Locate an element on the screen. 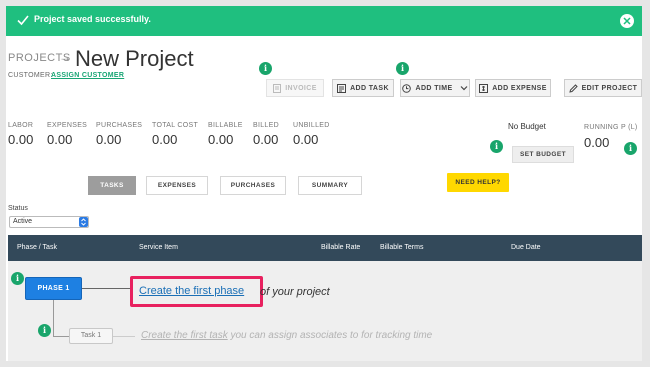  add-expense-button: ADD EXPENSE is located at coordinates (513, 88).